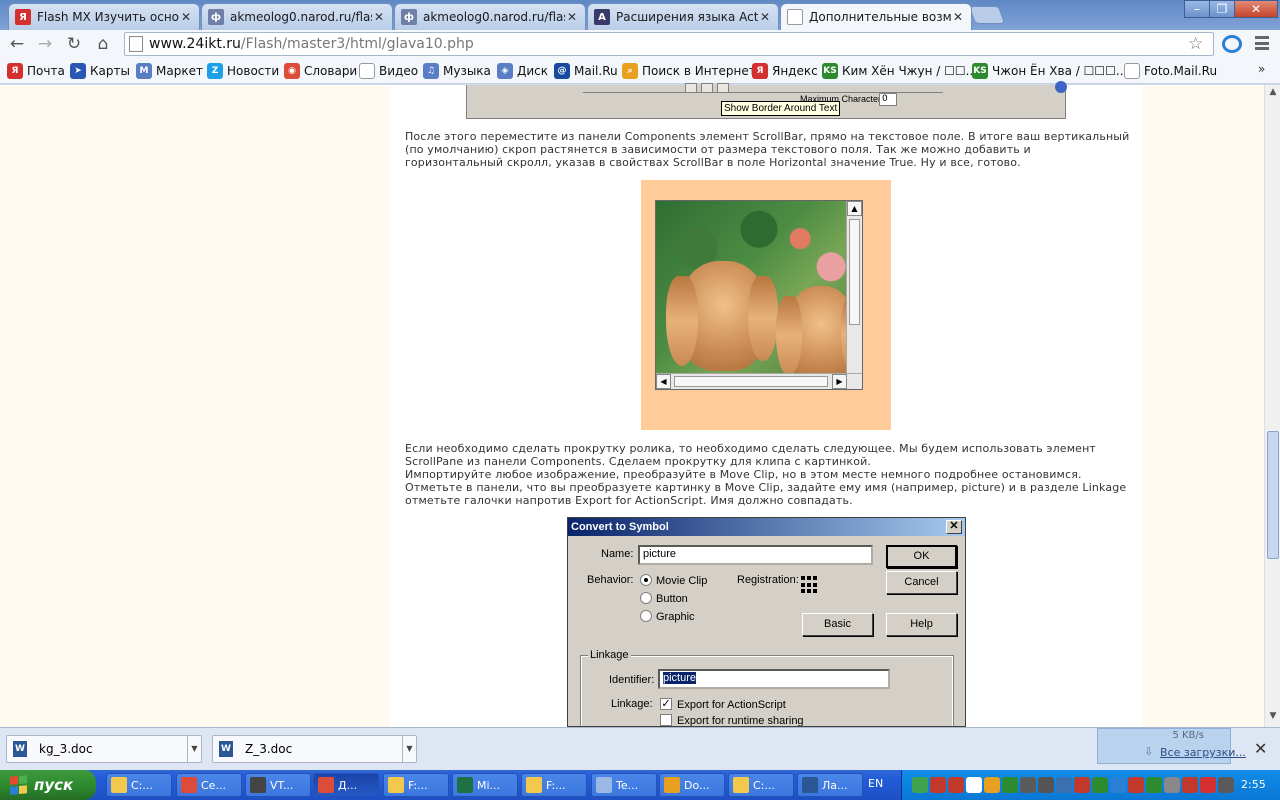 This screenshot has height=800, width=1280. I want to click on tab-3: ф akmeolog0.narod.ru/flash6/0✕, so click(490, 16).